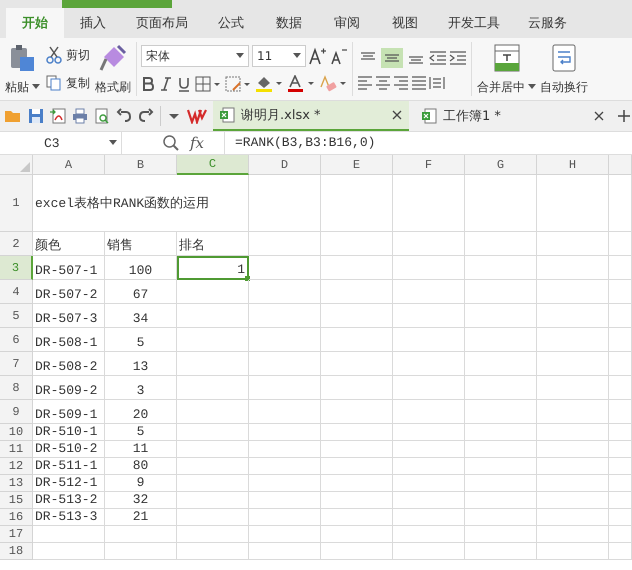 The height and width of the screenshot is (570, 632). What do you see at coordinates (401, 83) in the screenshot?
I see `align-right-icon` at bounding box center [401, 83].